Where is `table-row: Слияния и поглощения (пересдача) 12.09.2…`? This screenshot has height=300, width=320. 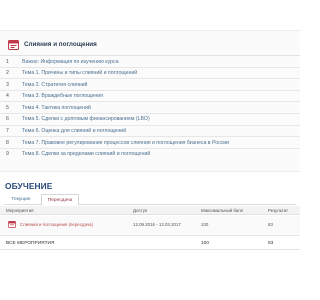 table-row: Слияния и поглощения (пересдача) 12.09.2… is located at coordinates (150, 226).